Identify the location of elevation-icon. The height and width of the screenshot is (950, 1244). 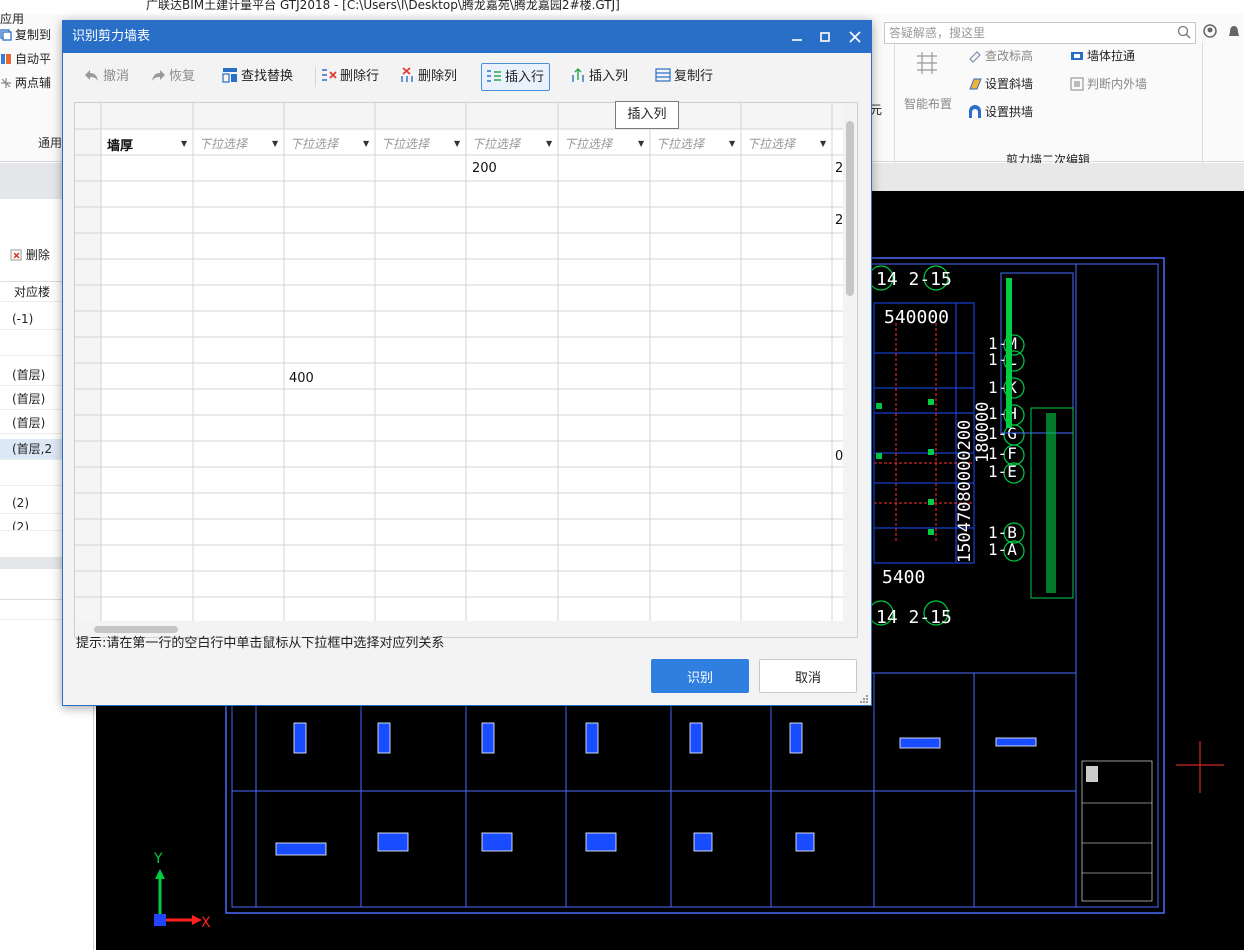
(975, 56).